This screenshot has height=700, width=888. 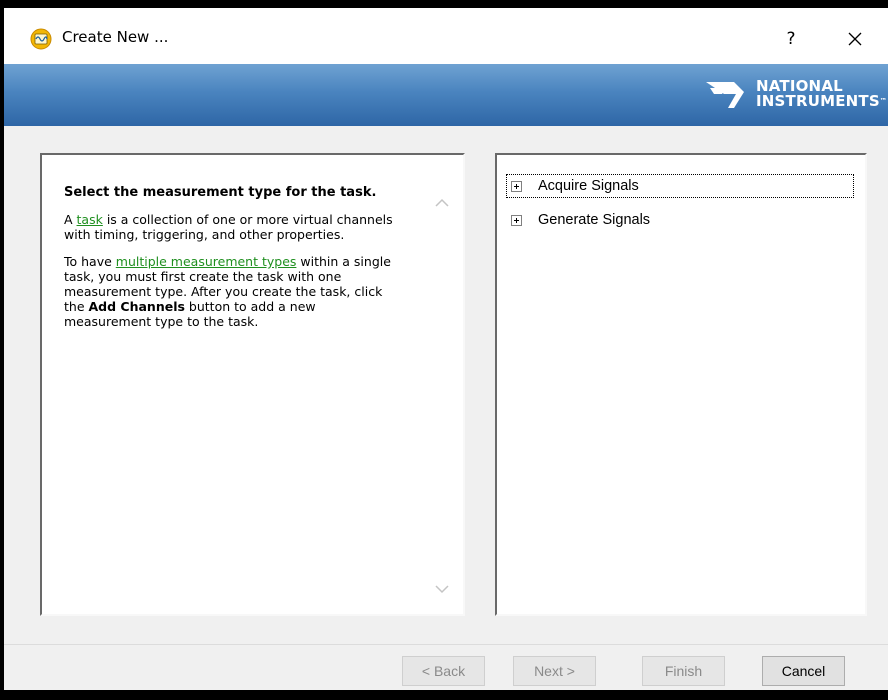 I want to click on header-banner: NATIONAL INSTRUMENTS™, so click(x=446, y=95).